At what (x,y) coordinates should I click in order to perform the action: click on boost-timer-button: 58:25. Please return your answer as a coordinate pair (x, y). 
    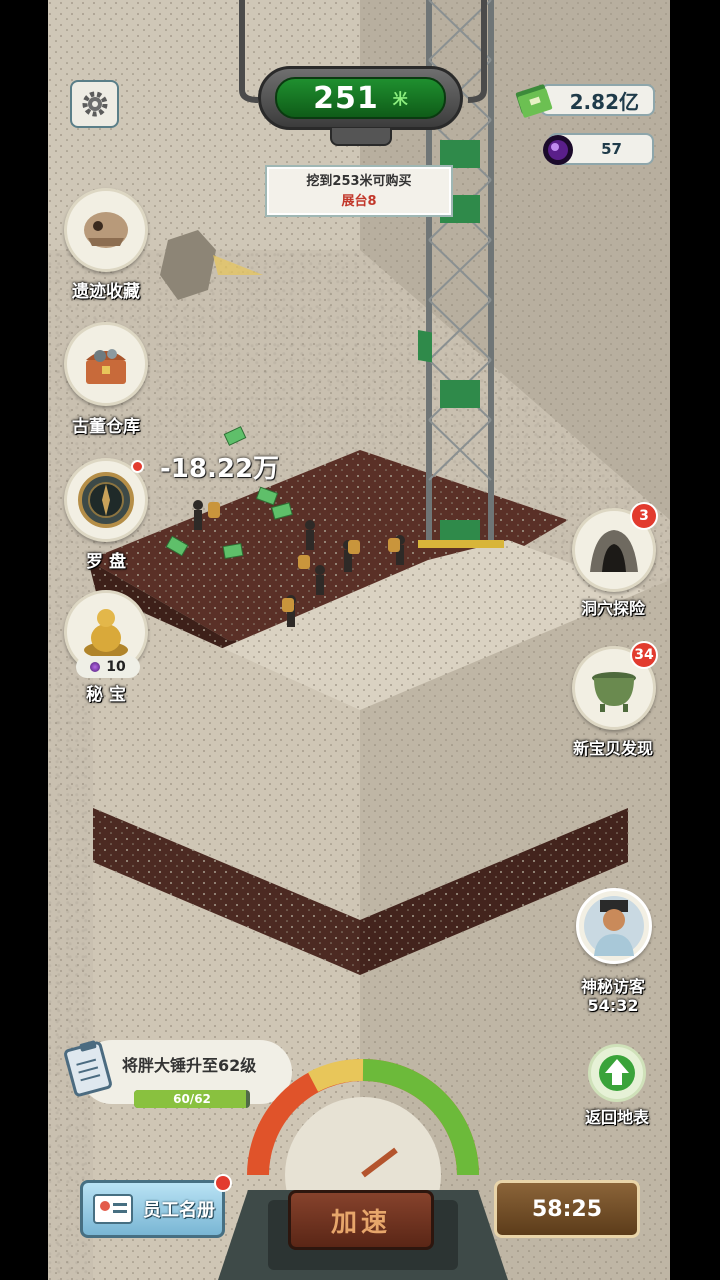
    Looking at the image, I should click on (567, 1209).